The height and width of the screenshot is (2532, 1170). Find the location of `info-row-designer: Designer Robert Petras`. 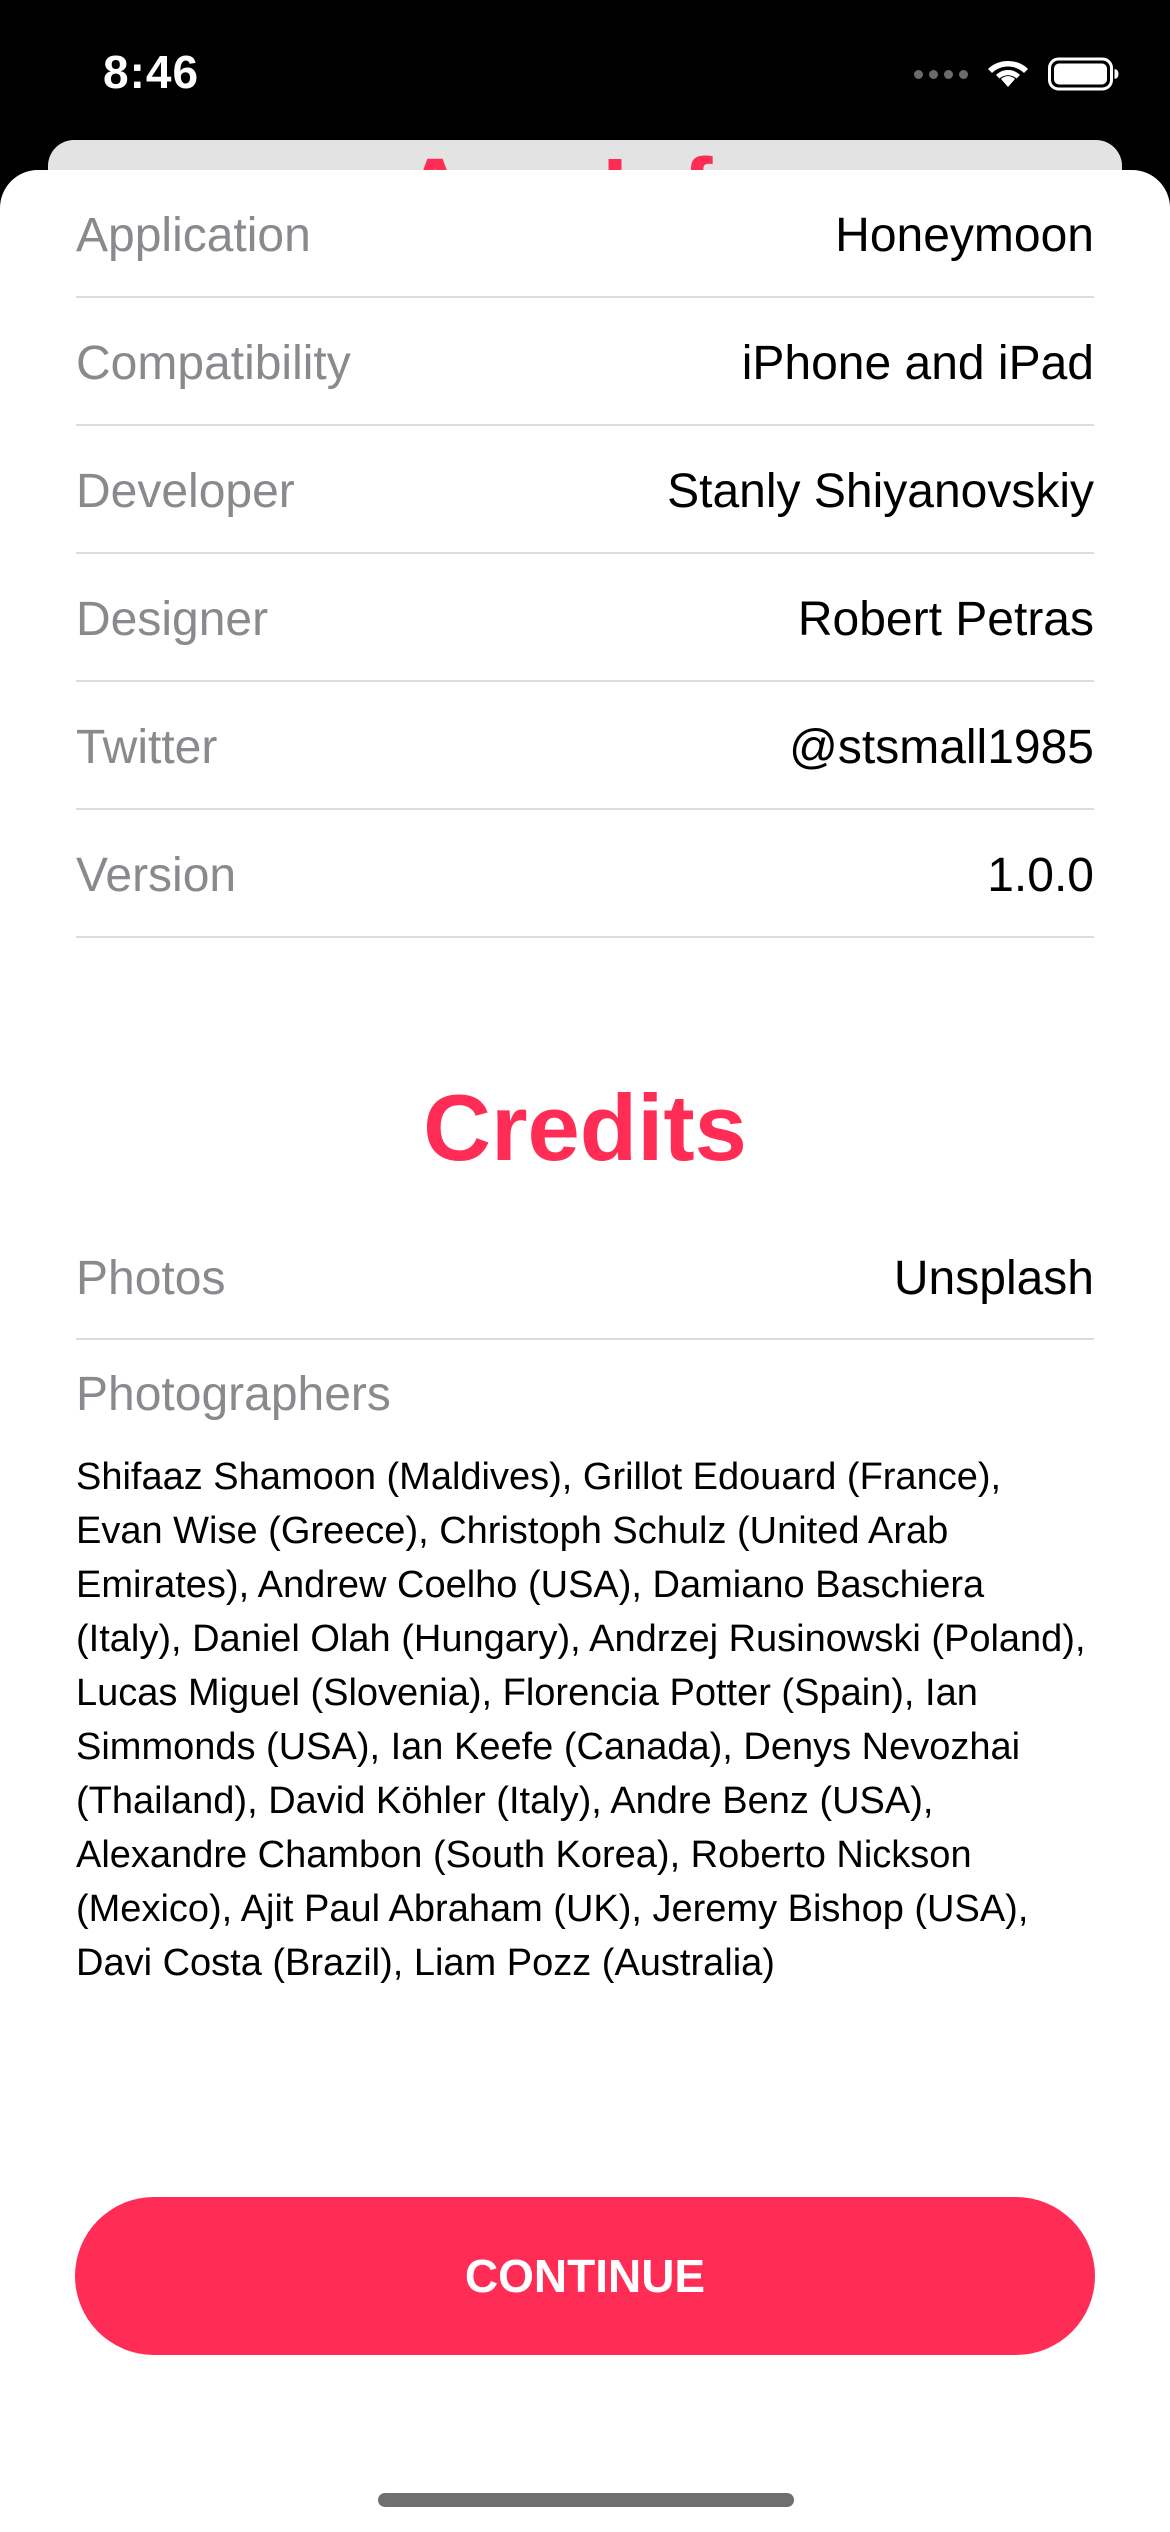

info-row-designer: Designer Robert Petras is located at coordinates (585, 618).